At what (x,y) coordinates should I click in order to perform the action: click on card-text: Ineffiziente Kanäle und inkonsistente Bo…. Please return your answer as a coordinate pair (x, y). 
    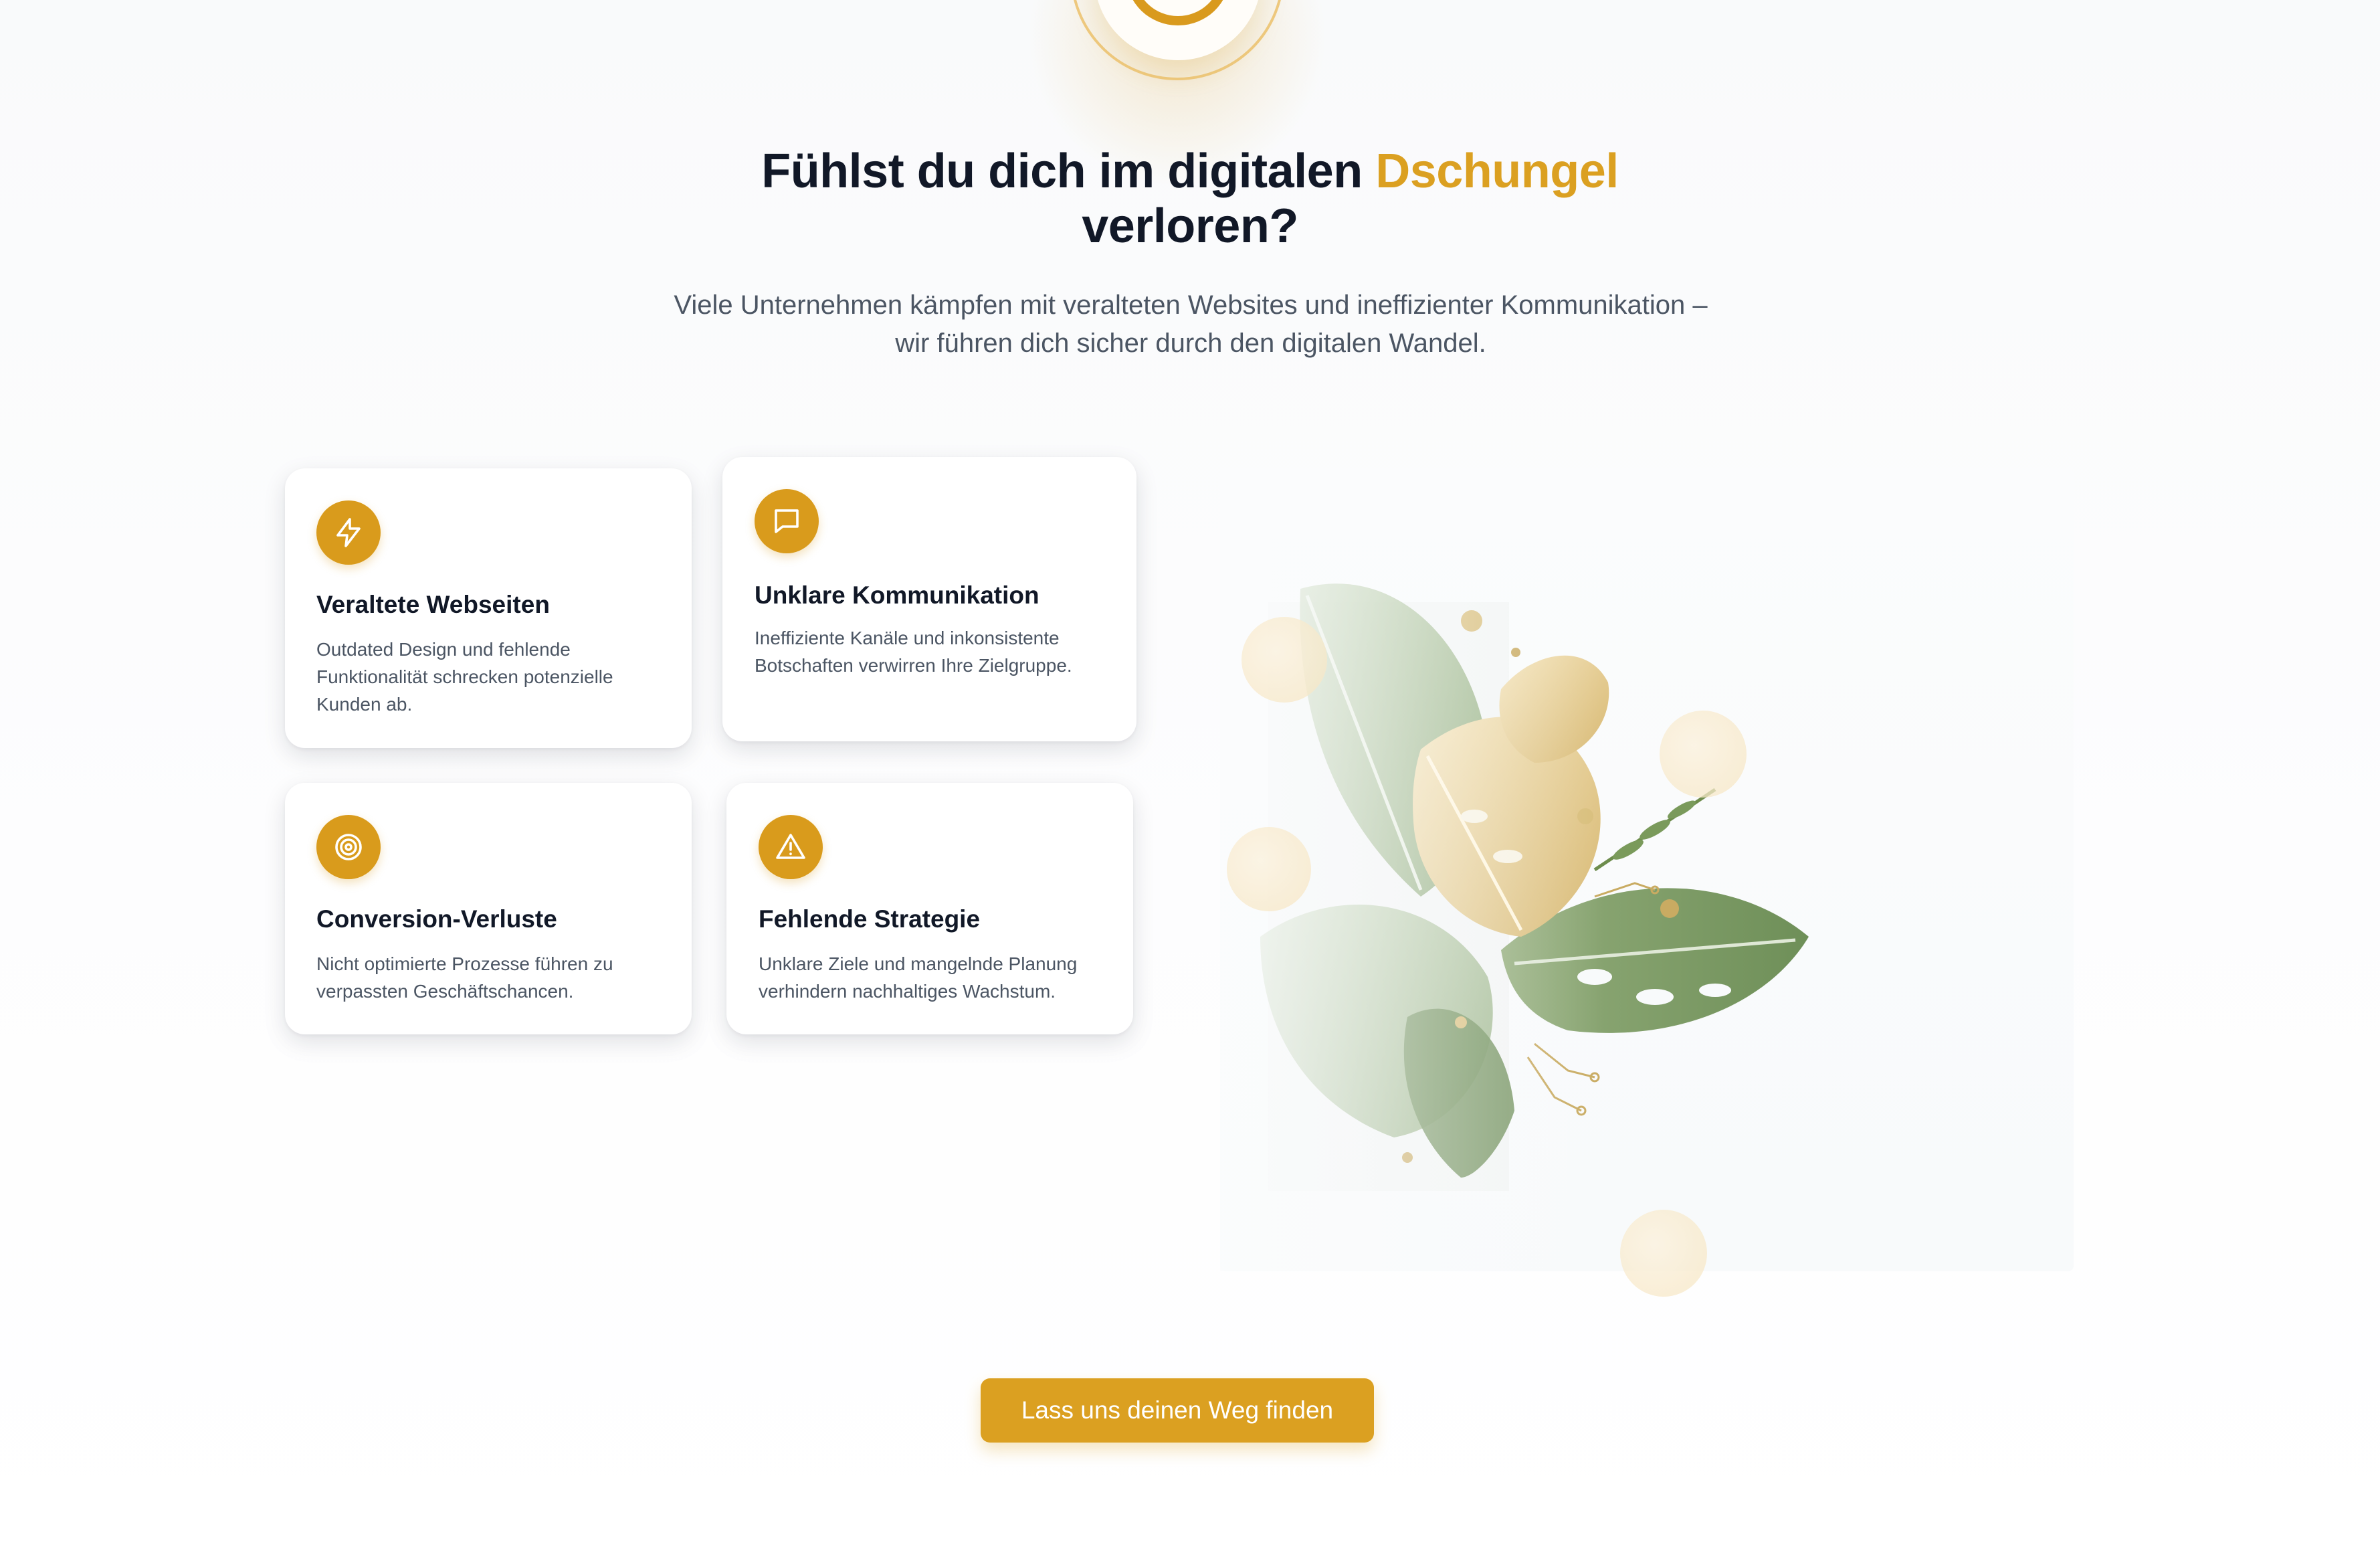
    Looking at the image, I should click on (914, 652).